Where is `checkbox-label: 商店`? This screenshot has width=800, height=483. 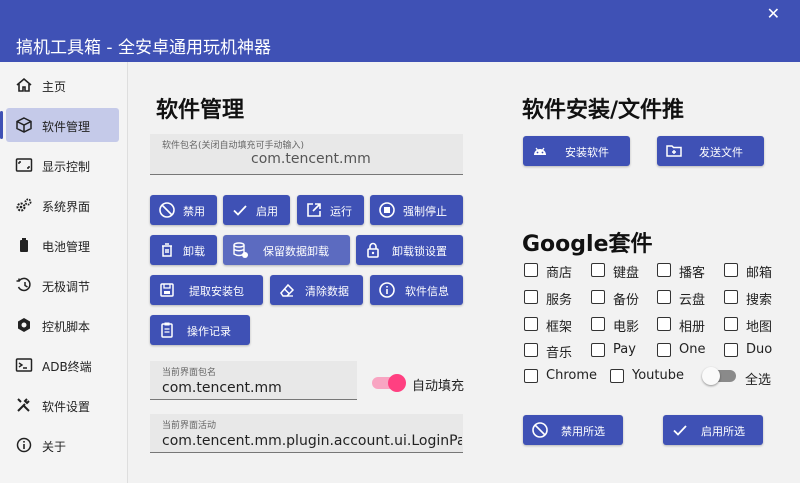
checkbox-label: 商店 is located at coordinates (559, 273).